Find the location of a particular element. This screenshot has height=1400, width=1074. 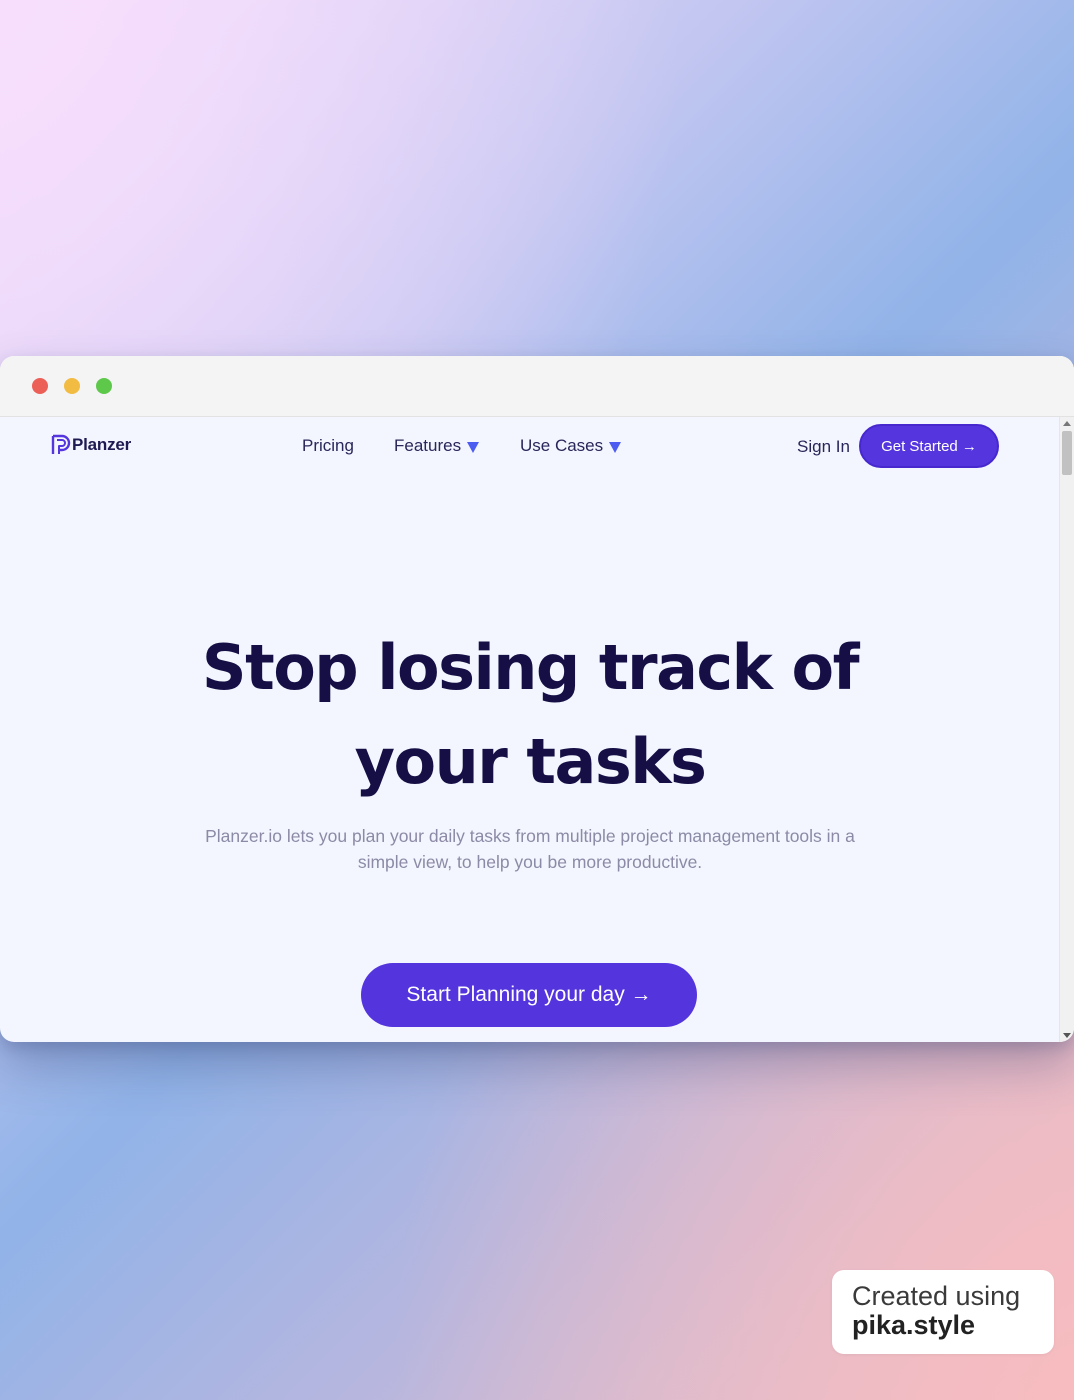

logo: Planzer is located at coordinates (91, 445).